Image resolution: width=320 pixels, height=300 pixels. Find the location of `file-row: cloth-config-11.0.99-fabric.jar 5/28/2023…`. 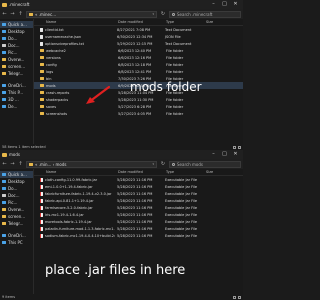

file-row: cloth-config-11.0.99-fabric.jar 5/28/2023… is located at coordinates (138, 179).